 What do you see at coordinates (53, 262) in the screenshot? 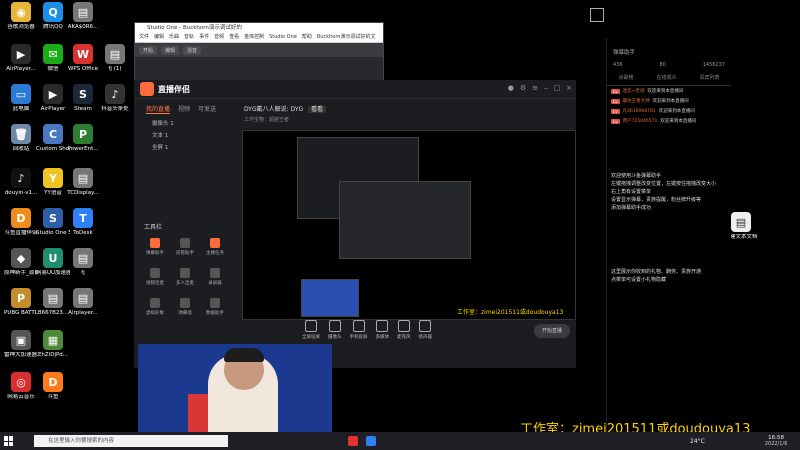
I see `desktop-icon: U 网易UU加速器` at bounding box center [53, 262].